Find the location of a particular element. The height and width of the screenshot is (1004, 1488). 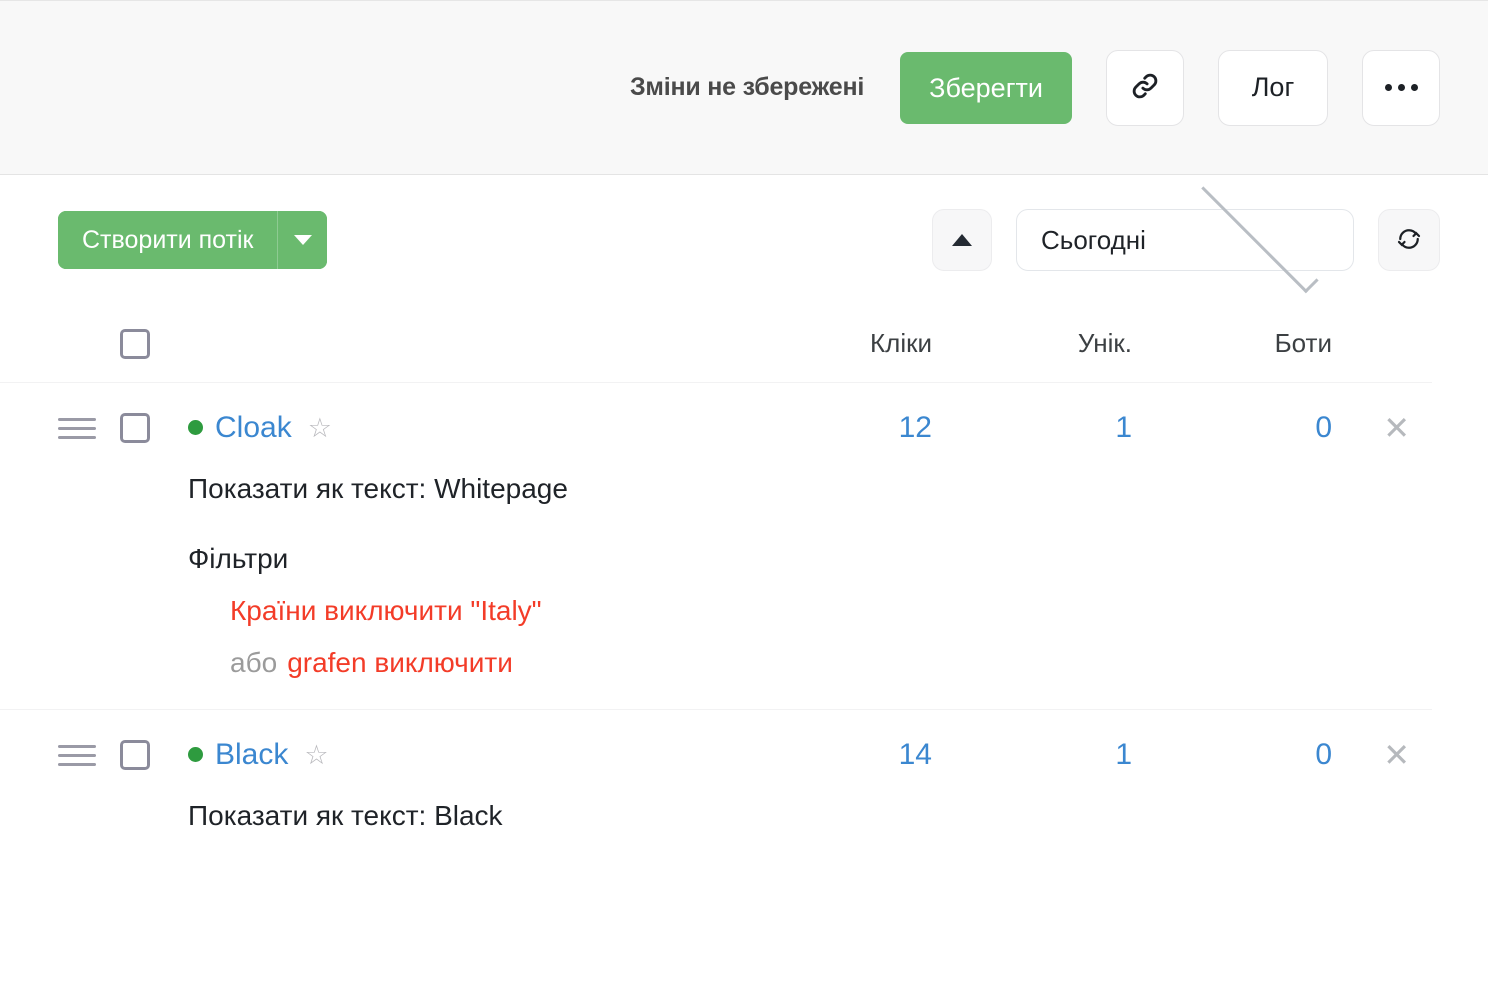

create-stream-split-button: Створити потік is located at coordinates (193, 240).